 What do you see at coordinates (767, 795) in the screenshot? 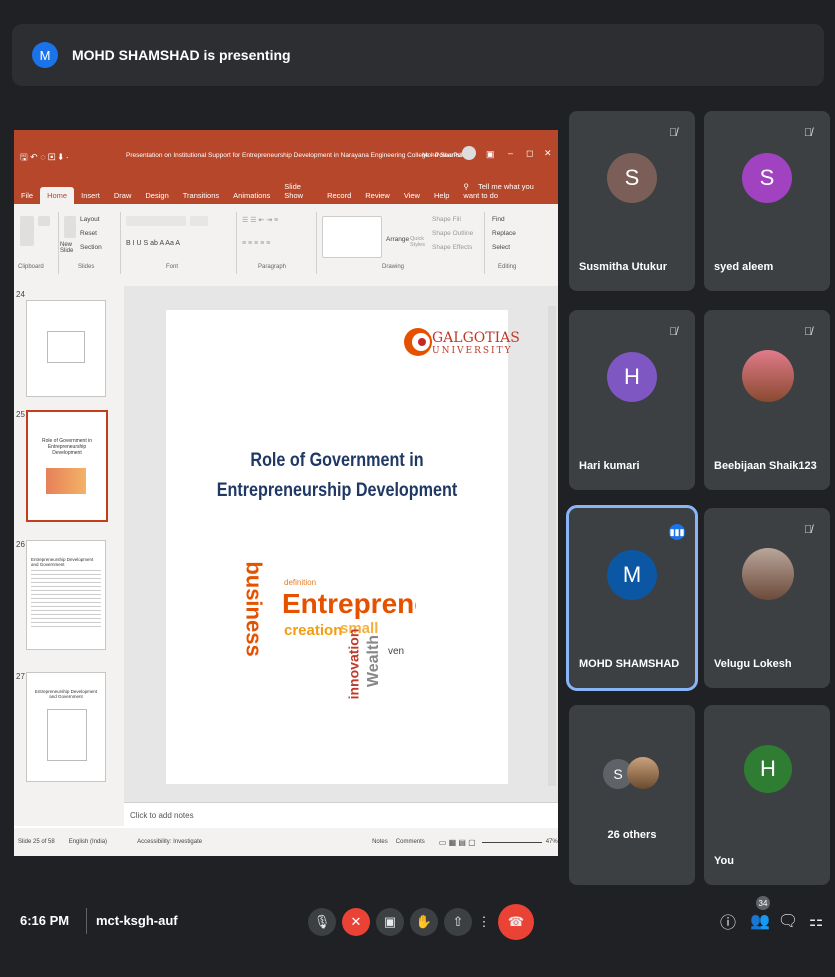
I see `self-tile: H You` at bounding box center [767, 795].